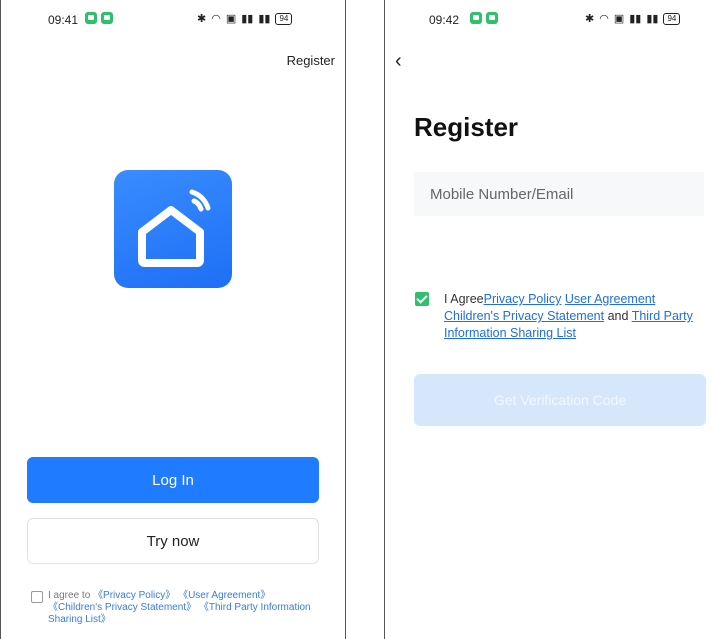 The image size is (712, 639). I want to click on app-logo-home-wifi-icon, so click(174, 228).